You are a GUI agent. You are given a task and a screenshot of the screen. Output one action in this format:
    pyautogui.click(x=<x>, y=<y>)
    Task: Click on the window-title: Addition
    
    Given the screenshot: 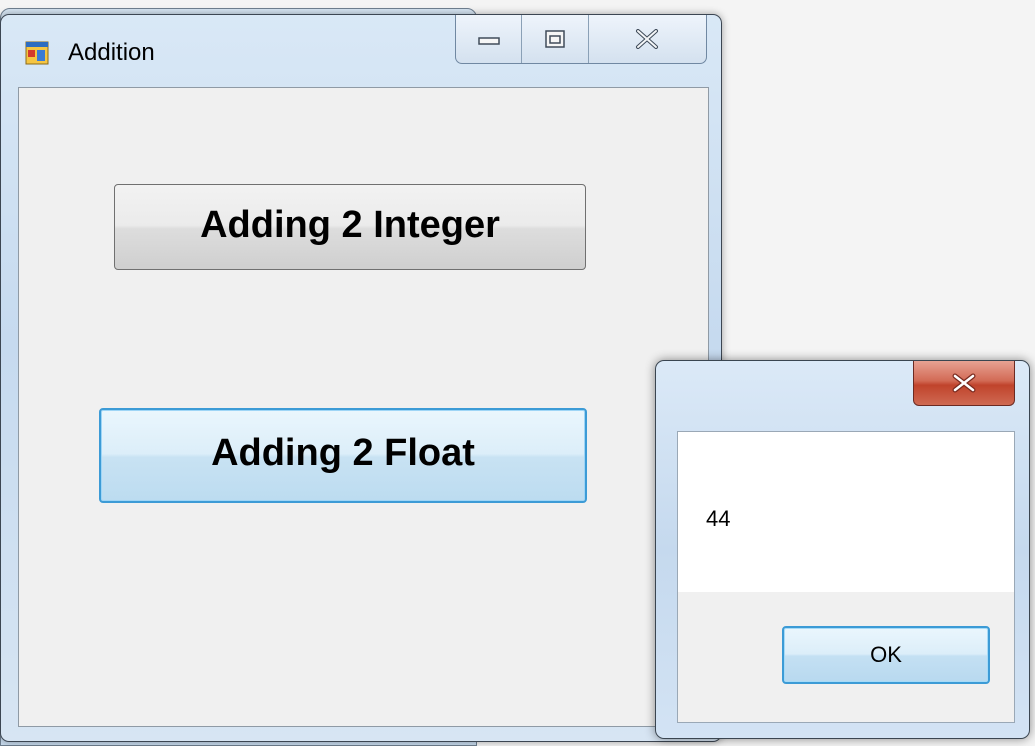 What is the action you would take?
    pyautogui.click(x=111, y=52)
    